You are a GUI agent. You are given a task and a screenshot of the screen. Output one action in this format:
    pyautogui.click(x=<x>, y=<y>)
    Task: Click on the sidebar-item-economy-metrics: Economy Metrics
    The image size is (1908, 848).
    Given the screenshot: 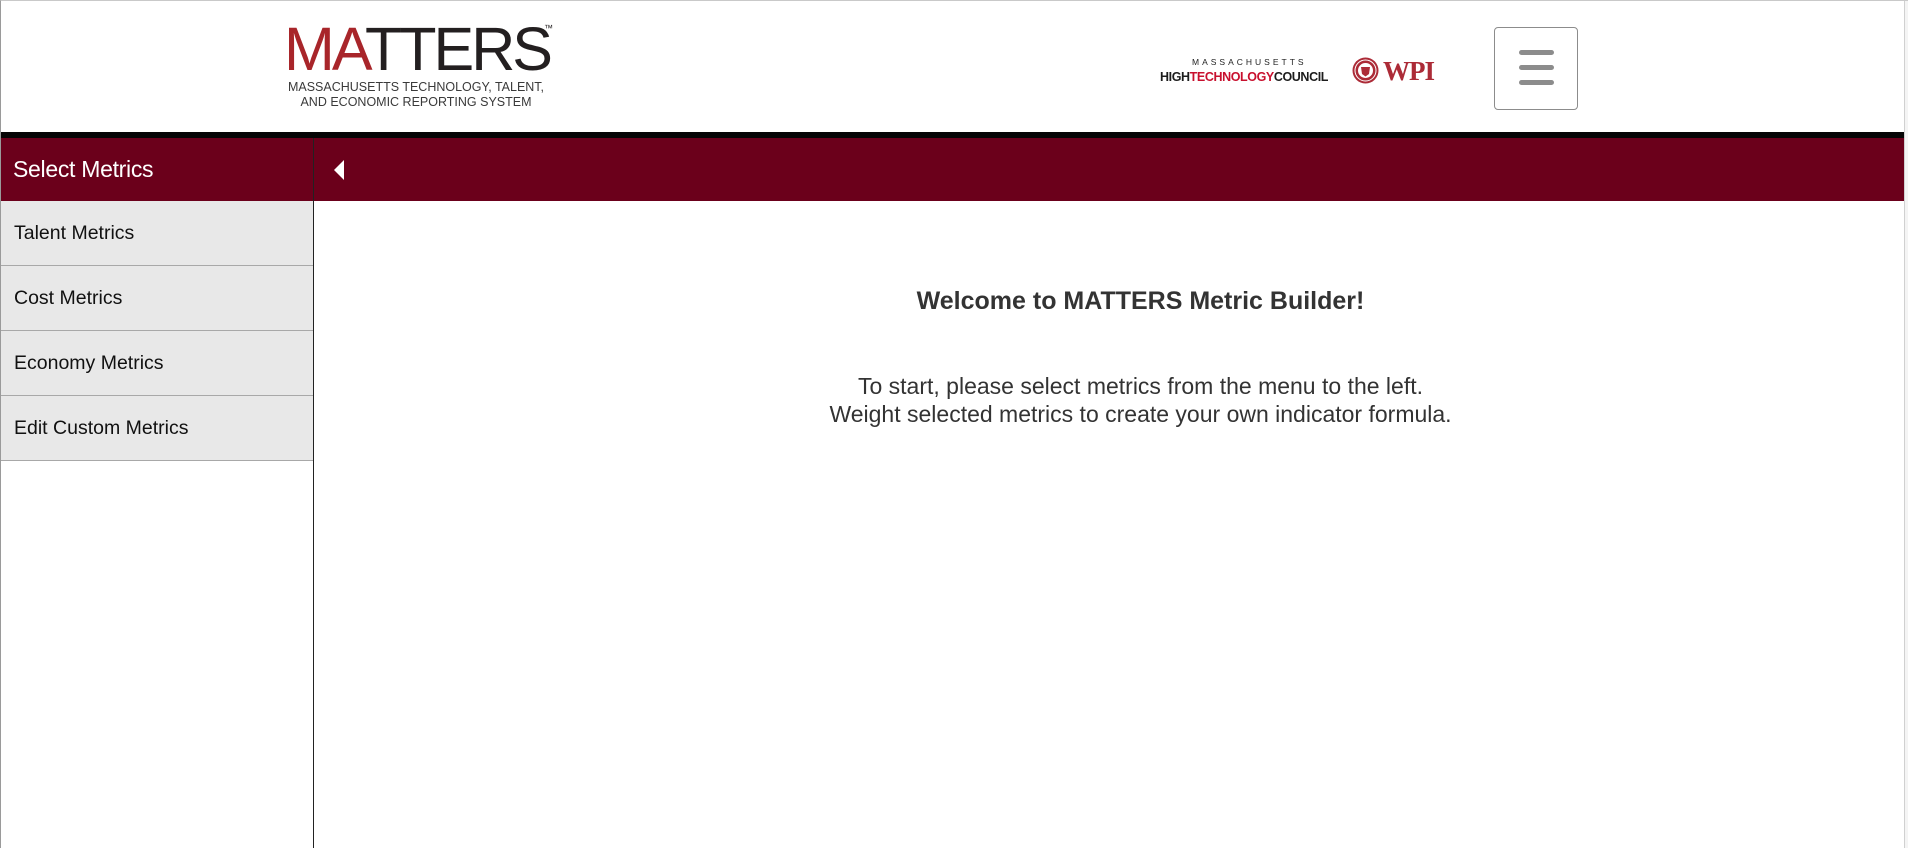 What is the action you would take?
    pyautogui.click(x=157, y=363)
    